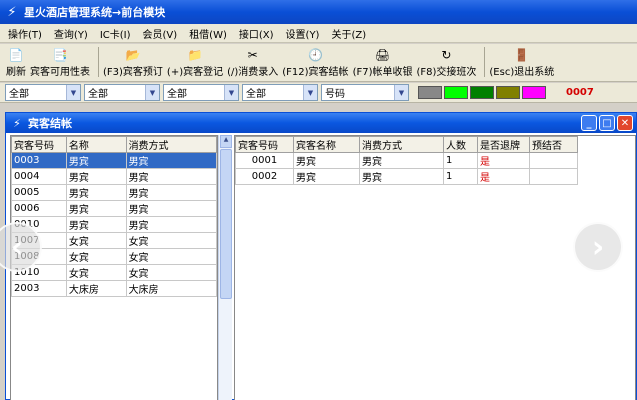 The width and height of the screenshot is (637, 400). What do you see at coordinates (365, 92) in the screenshot?
I see `search-field-select: 号码 ▼` at bounding box center [365, 92].